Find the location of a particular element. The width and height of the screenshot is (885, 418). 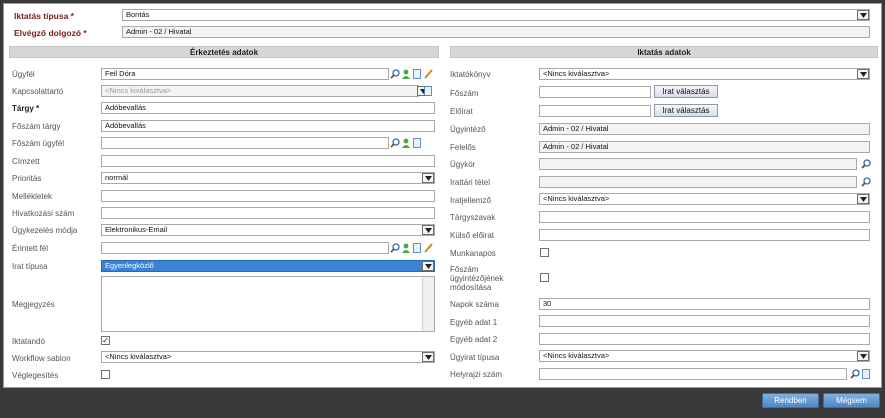

iratjellemzo-label: Iratjellemző is located at coordinates (470, 200).